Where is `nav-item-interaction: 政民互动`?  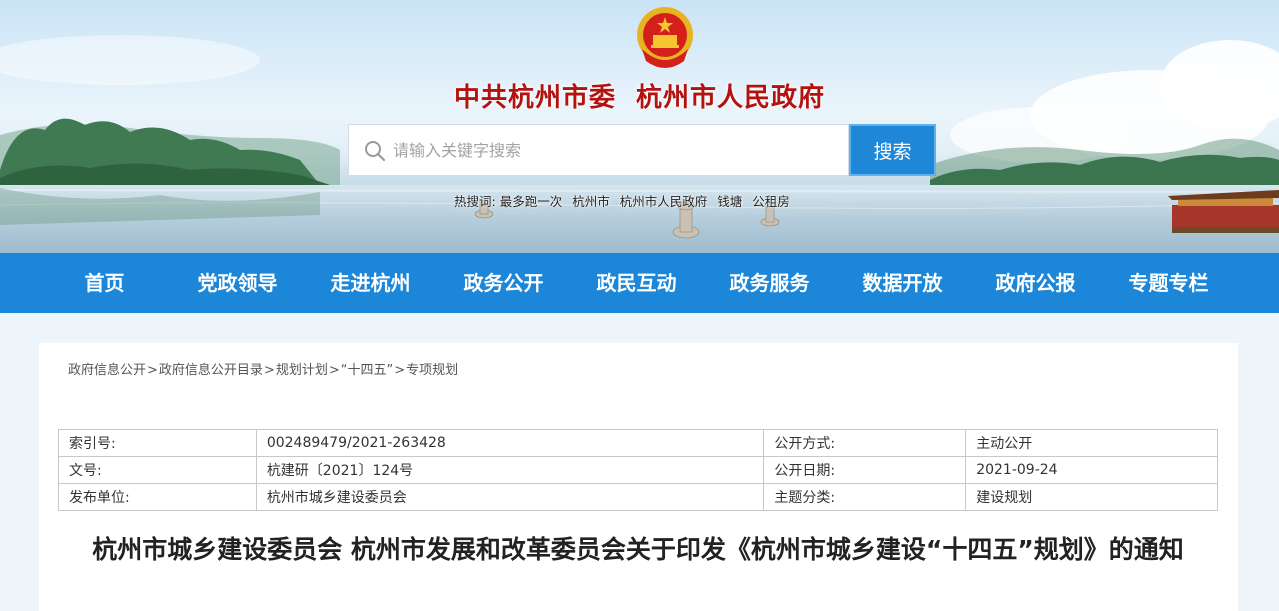
nav-item-interaction: 政民互动 is located at coordinates (636, 283).